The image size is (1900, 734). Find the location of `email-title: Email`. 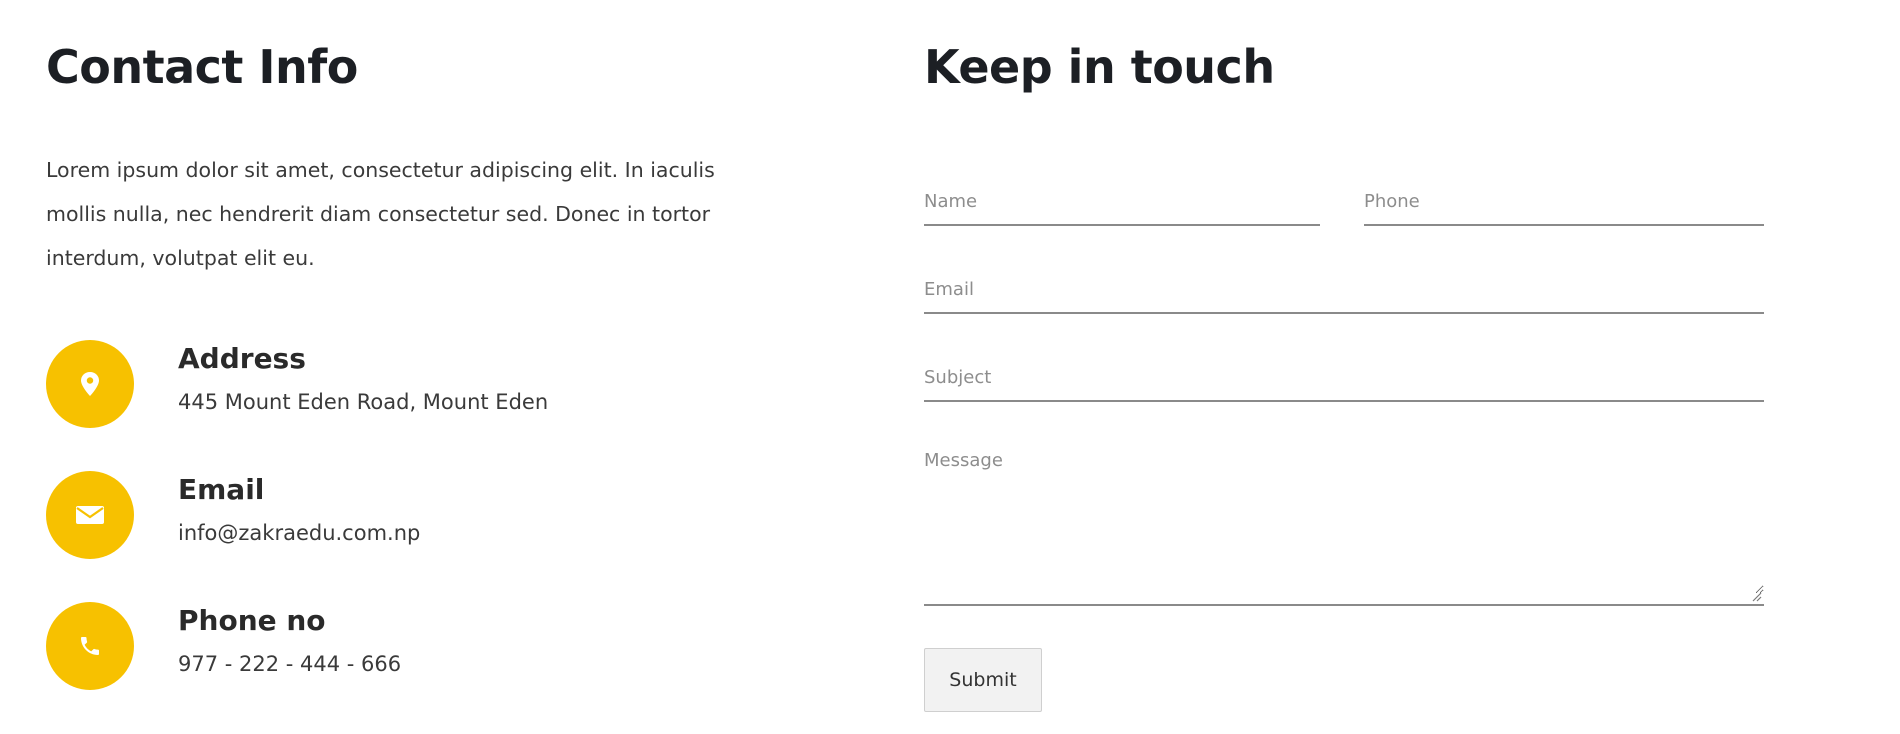

email-title: Email is located at coordinates (221, 489).